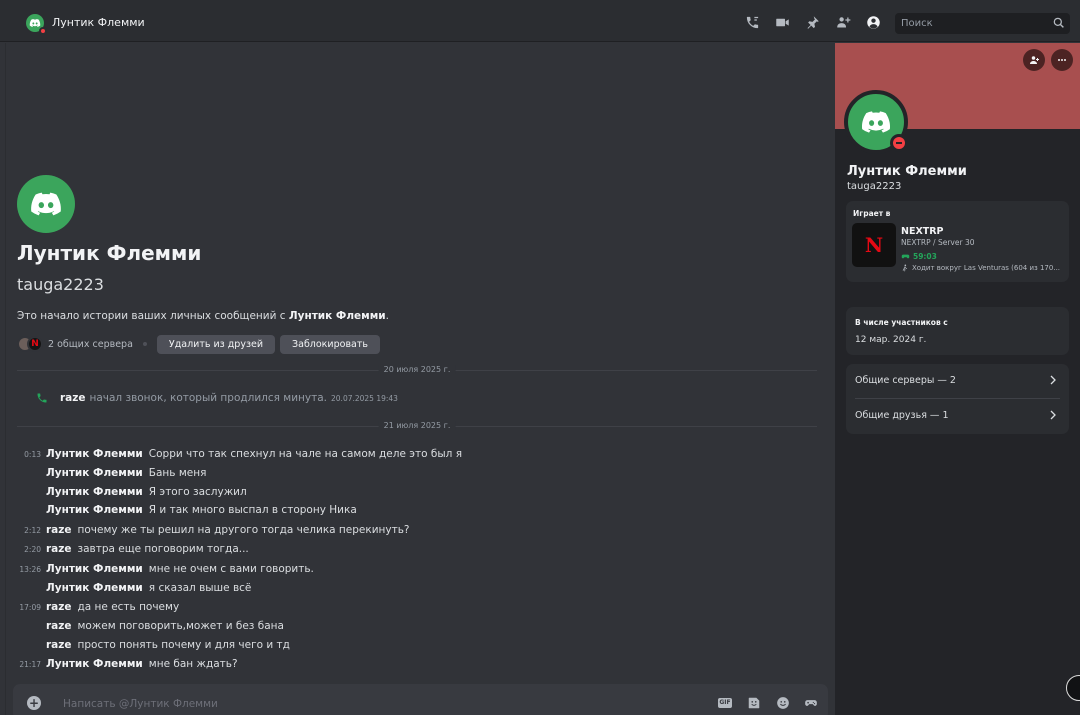  I want to click on message-row: 17:09 raze да не есть почему, so click(416, 607).